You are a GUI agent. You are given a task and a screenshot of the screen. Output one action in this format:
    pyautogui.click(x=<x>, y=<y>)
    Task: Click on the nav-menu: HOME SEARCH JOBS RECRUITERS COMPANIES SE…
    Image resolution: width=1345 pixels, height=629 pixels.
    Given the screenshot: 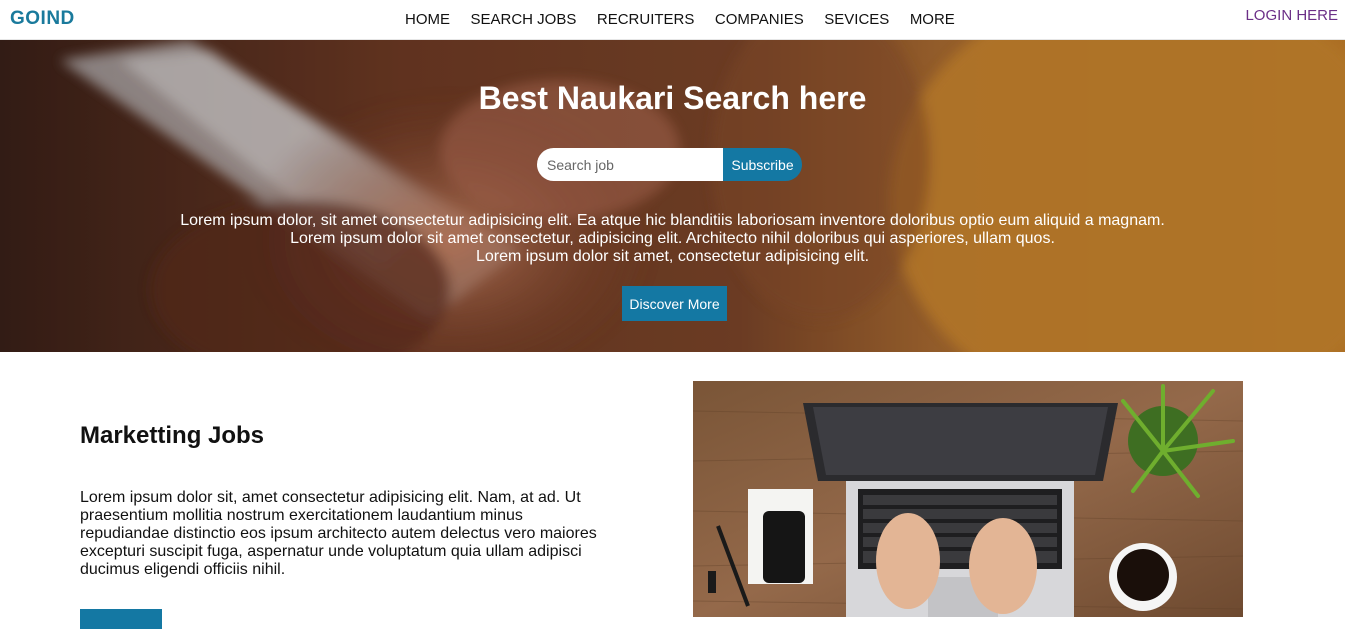 What is the action you would take?
    pyautogui.click(x=690, y=19)
    